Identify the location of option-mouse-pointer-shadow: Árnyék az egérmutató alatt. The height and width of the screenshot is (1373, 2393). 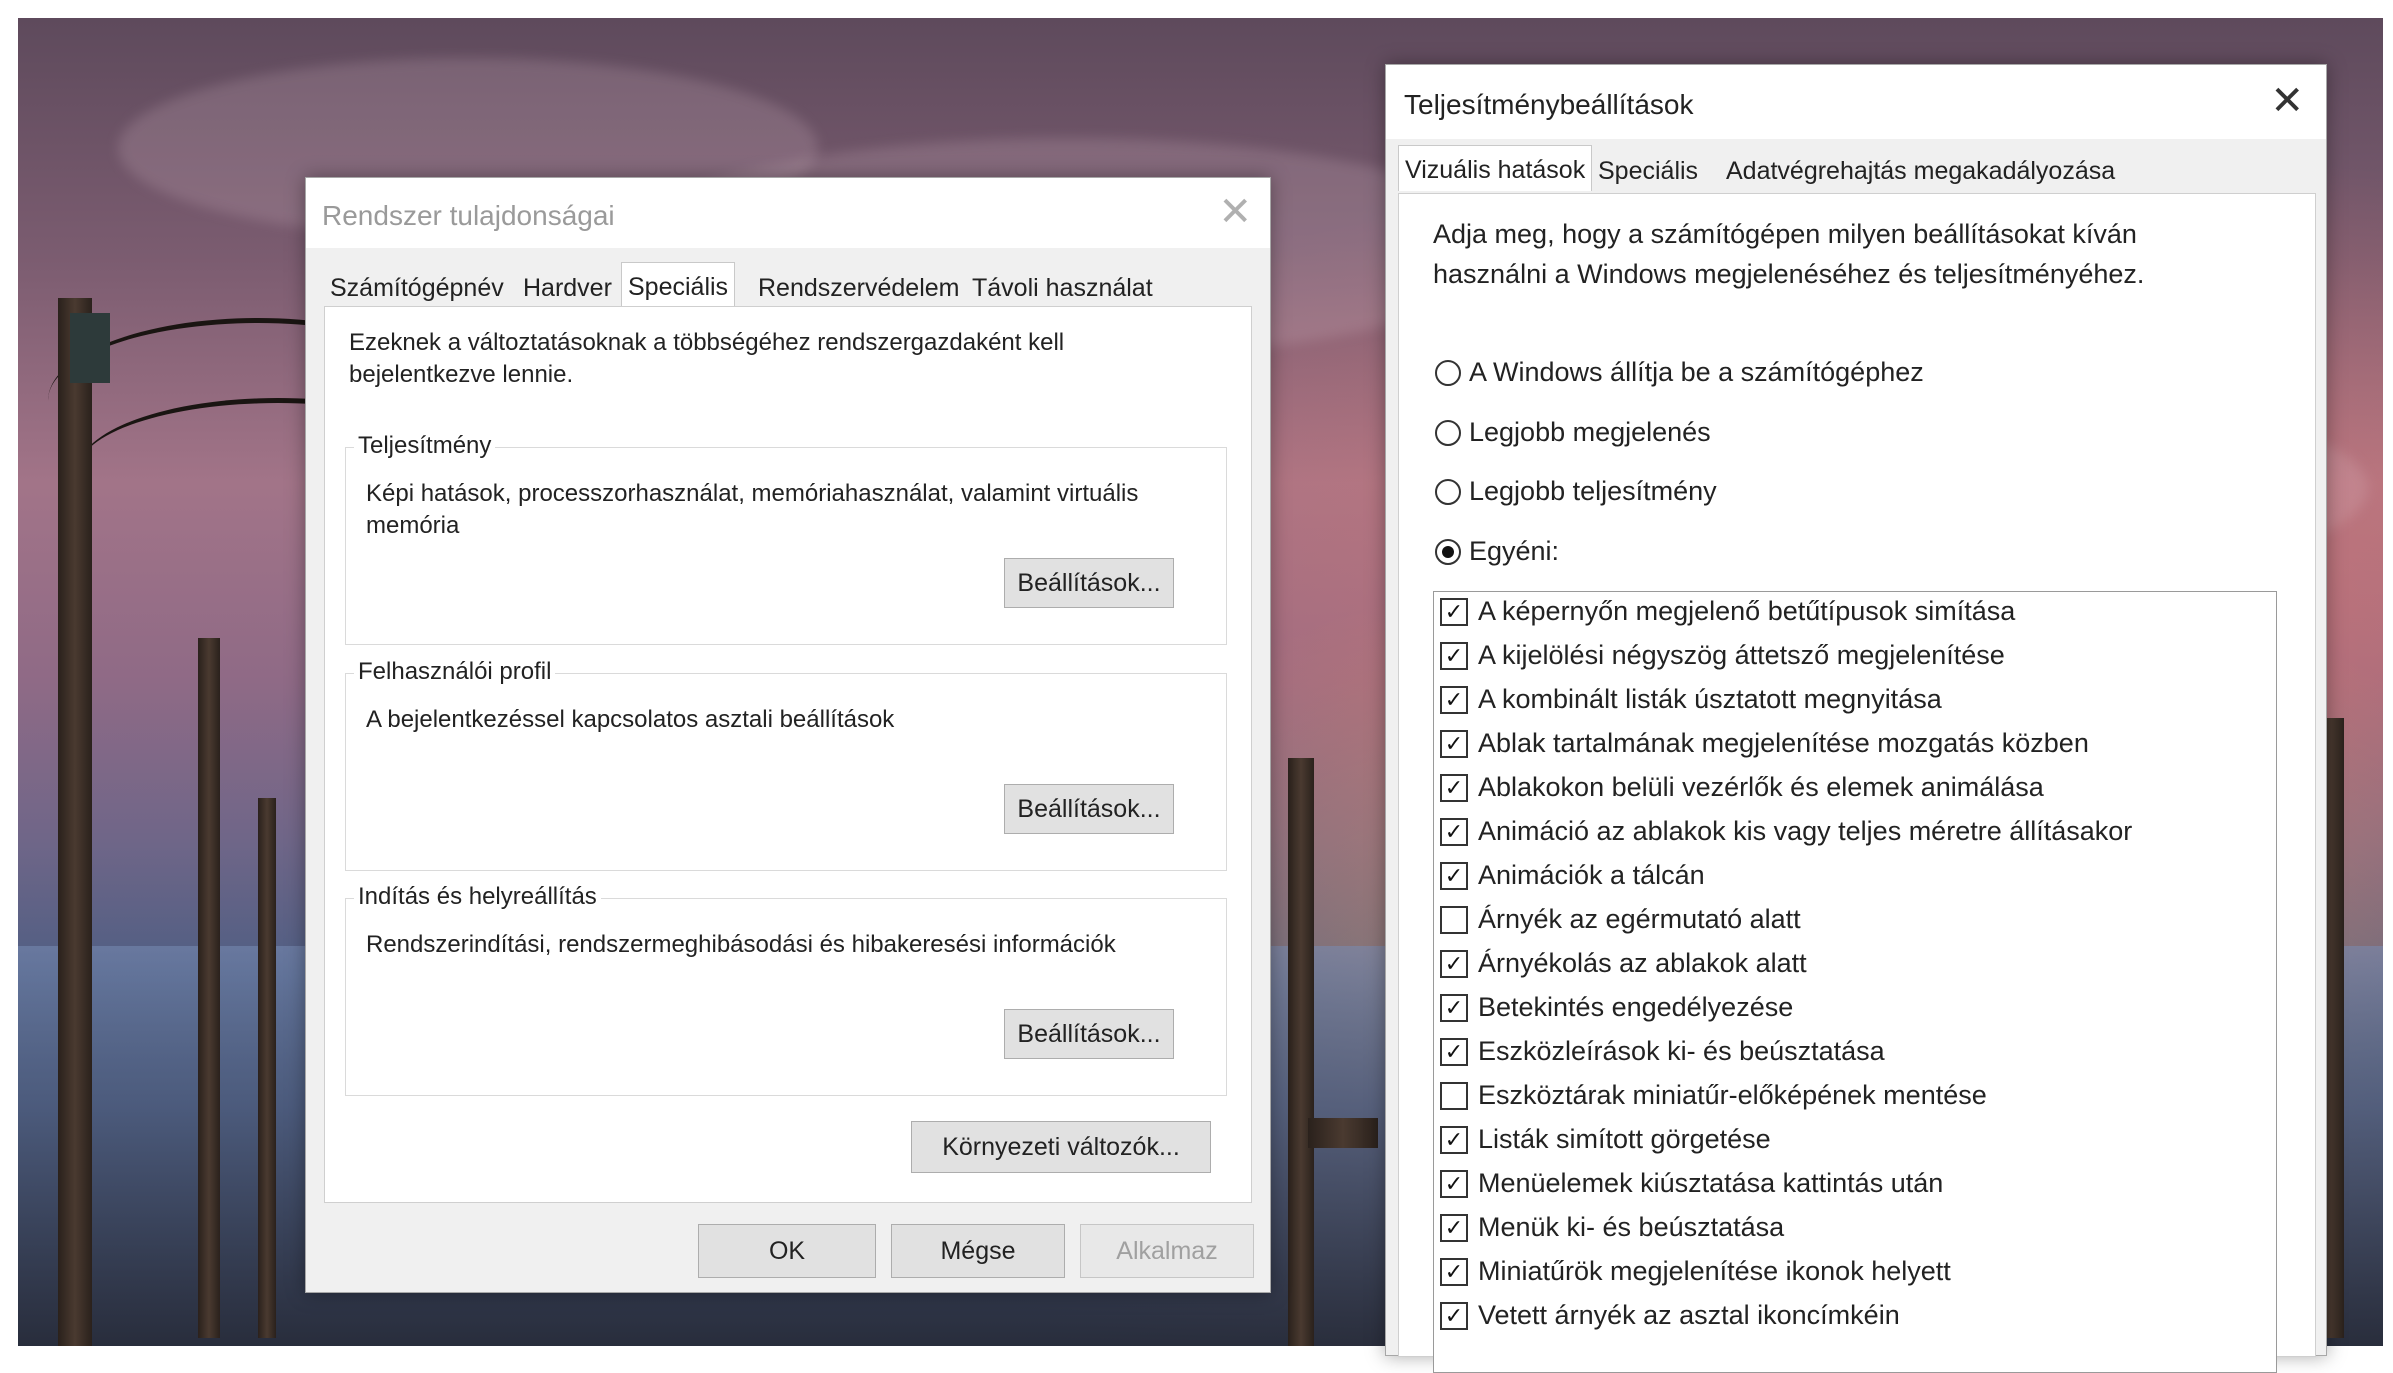
(1620, 919).